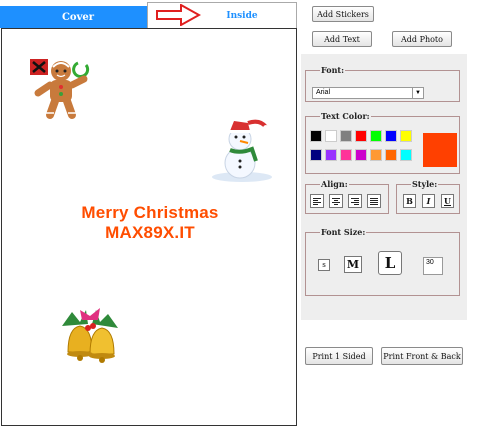  What do you see at coordinates (81, 69) in the screenshot?
I see `rotate-sticker-icon` at bounding box center [81, 69].